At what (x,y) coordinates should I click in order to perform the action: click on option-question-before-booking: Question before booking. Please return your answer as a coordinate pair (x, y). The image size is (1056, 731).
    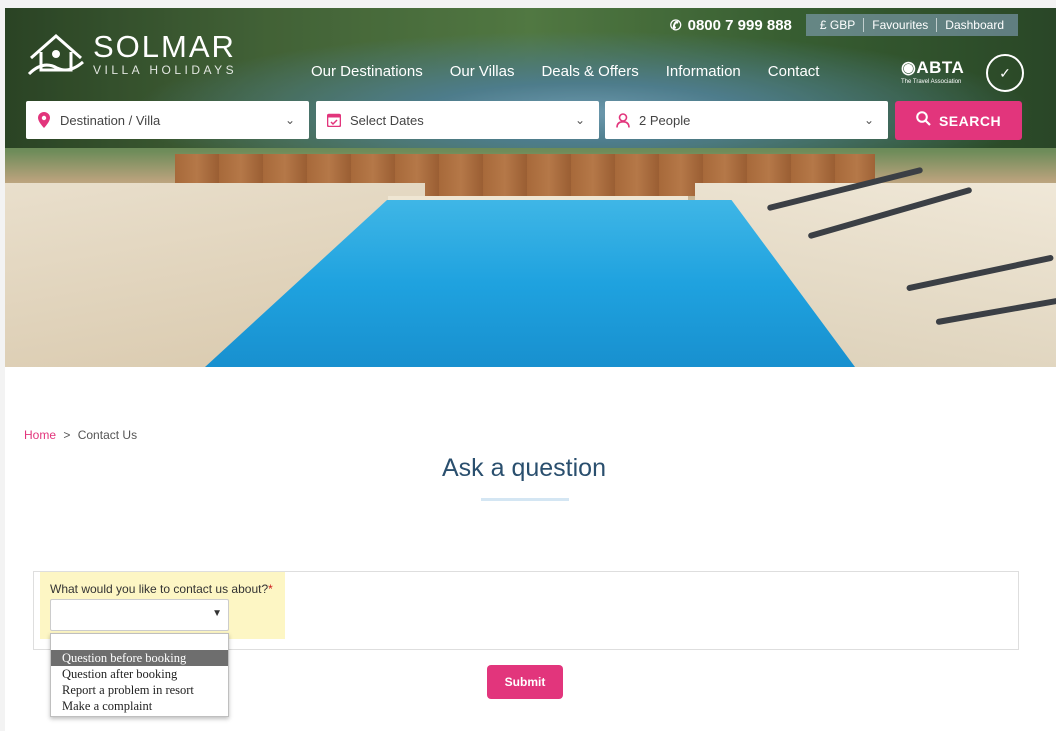
    Looking at the image, I should click on (139, 658).